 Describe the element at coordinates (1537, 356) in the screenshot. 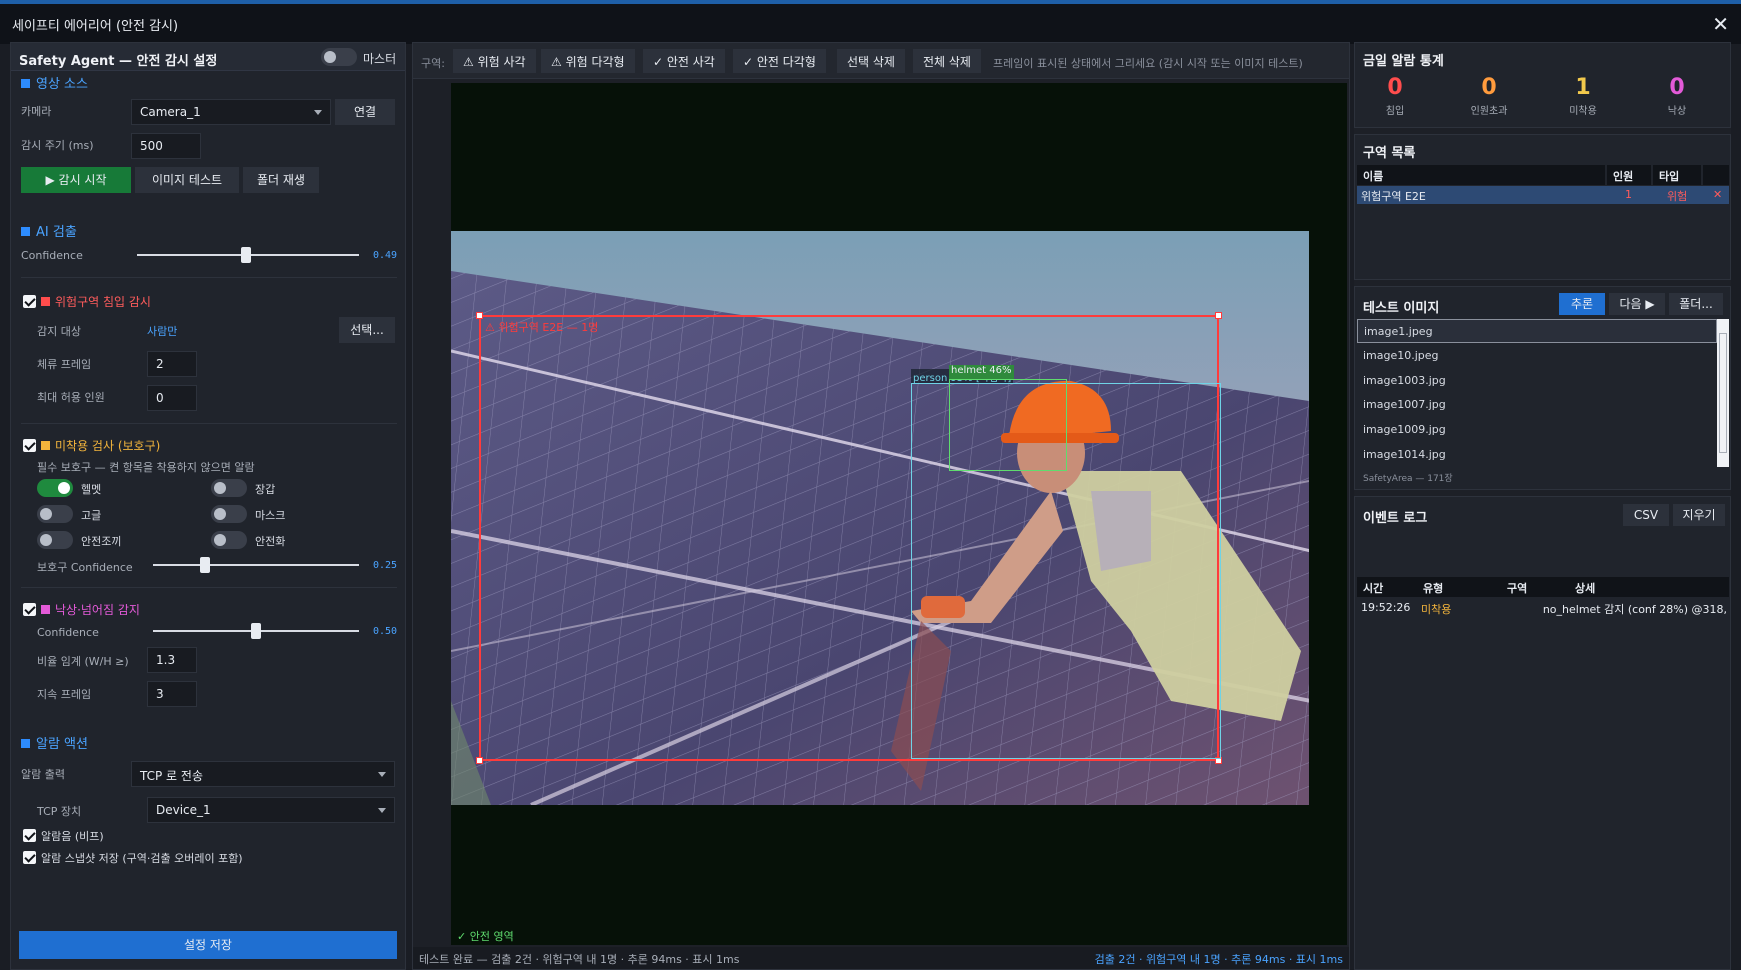

I see `file-item: image10.jpeg` at that location.